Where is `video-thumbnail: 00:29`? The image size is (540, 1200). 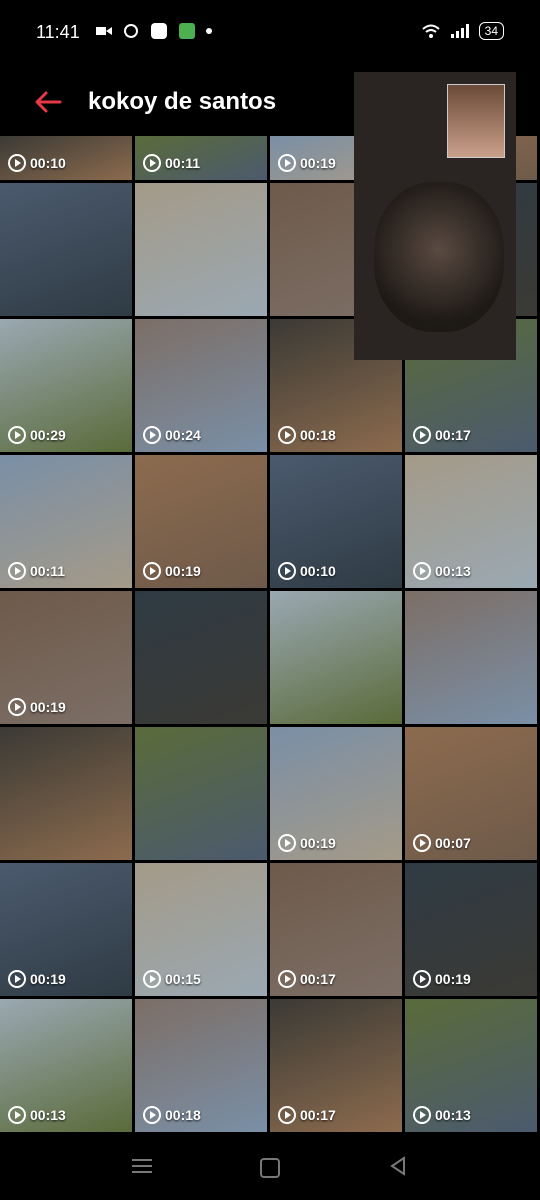
video-thumbnail: 00:29 is located at coordinates (66, 385).